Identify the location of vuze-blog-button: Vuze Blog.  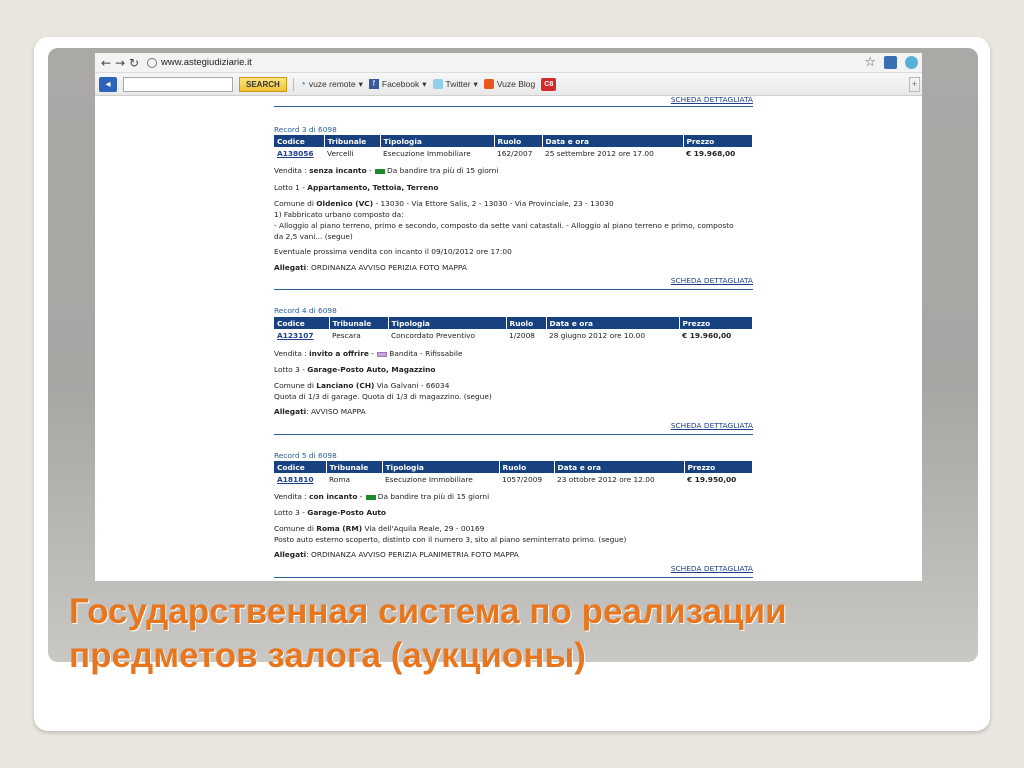
(509, 84).